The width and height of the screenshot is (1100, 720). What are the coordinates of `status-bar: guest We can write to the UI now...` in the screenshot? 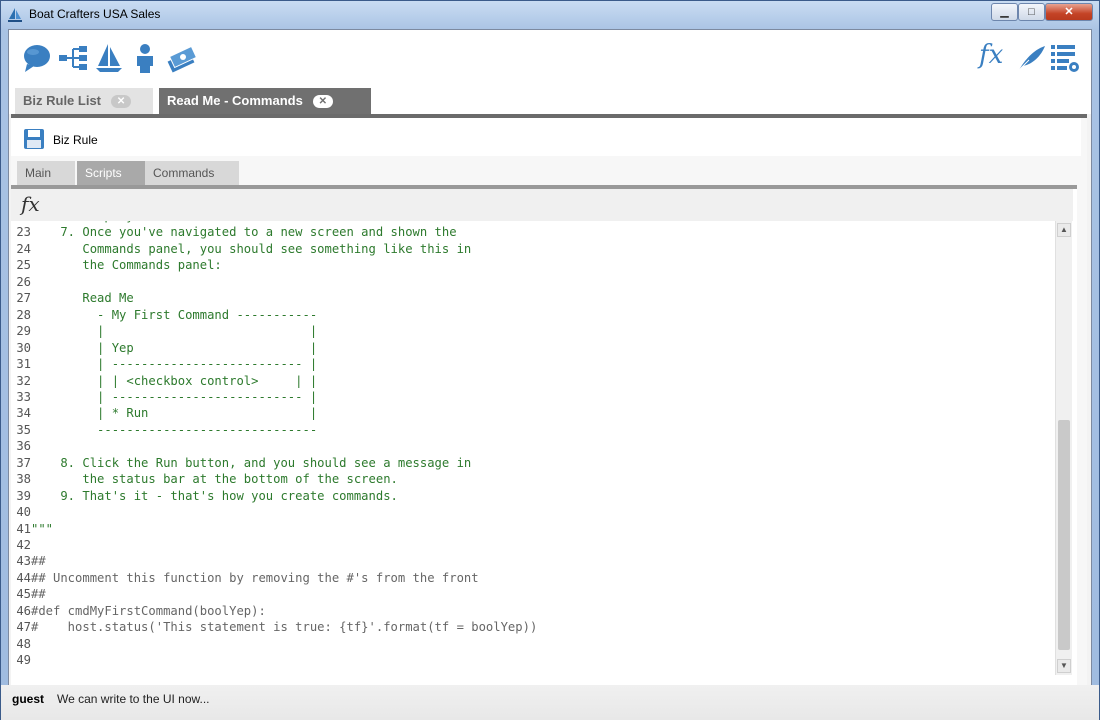 It's located at (550, 702).